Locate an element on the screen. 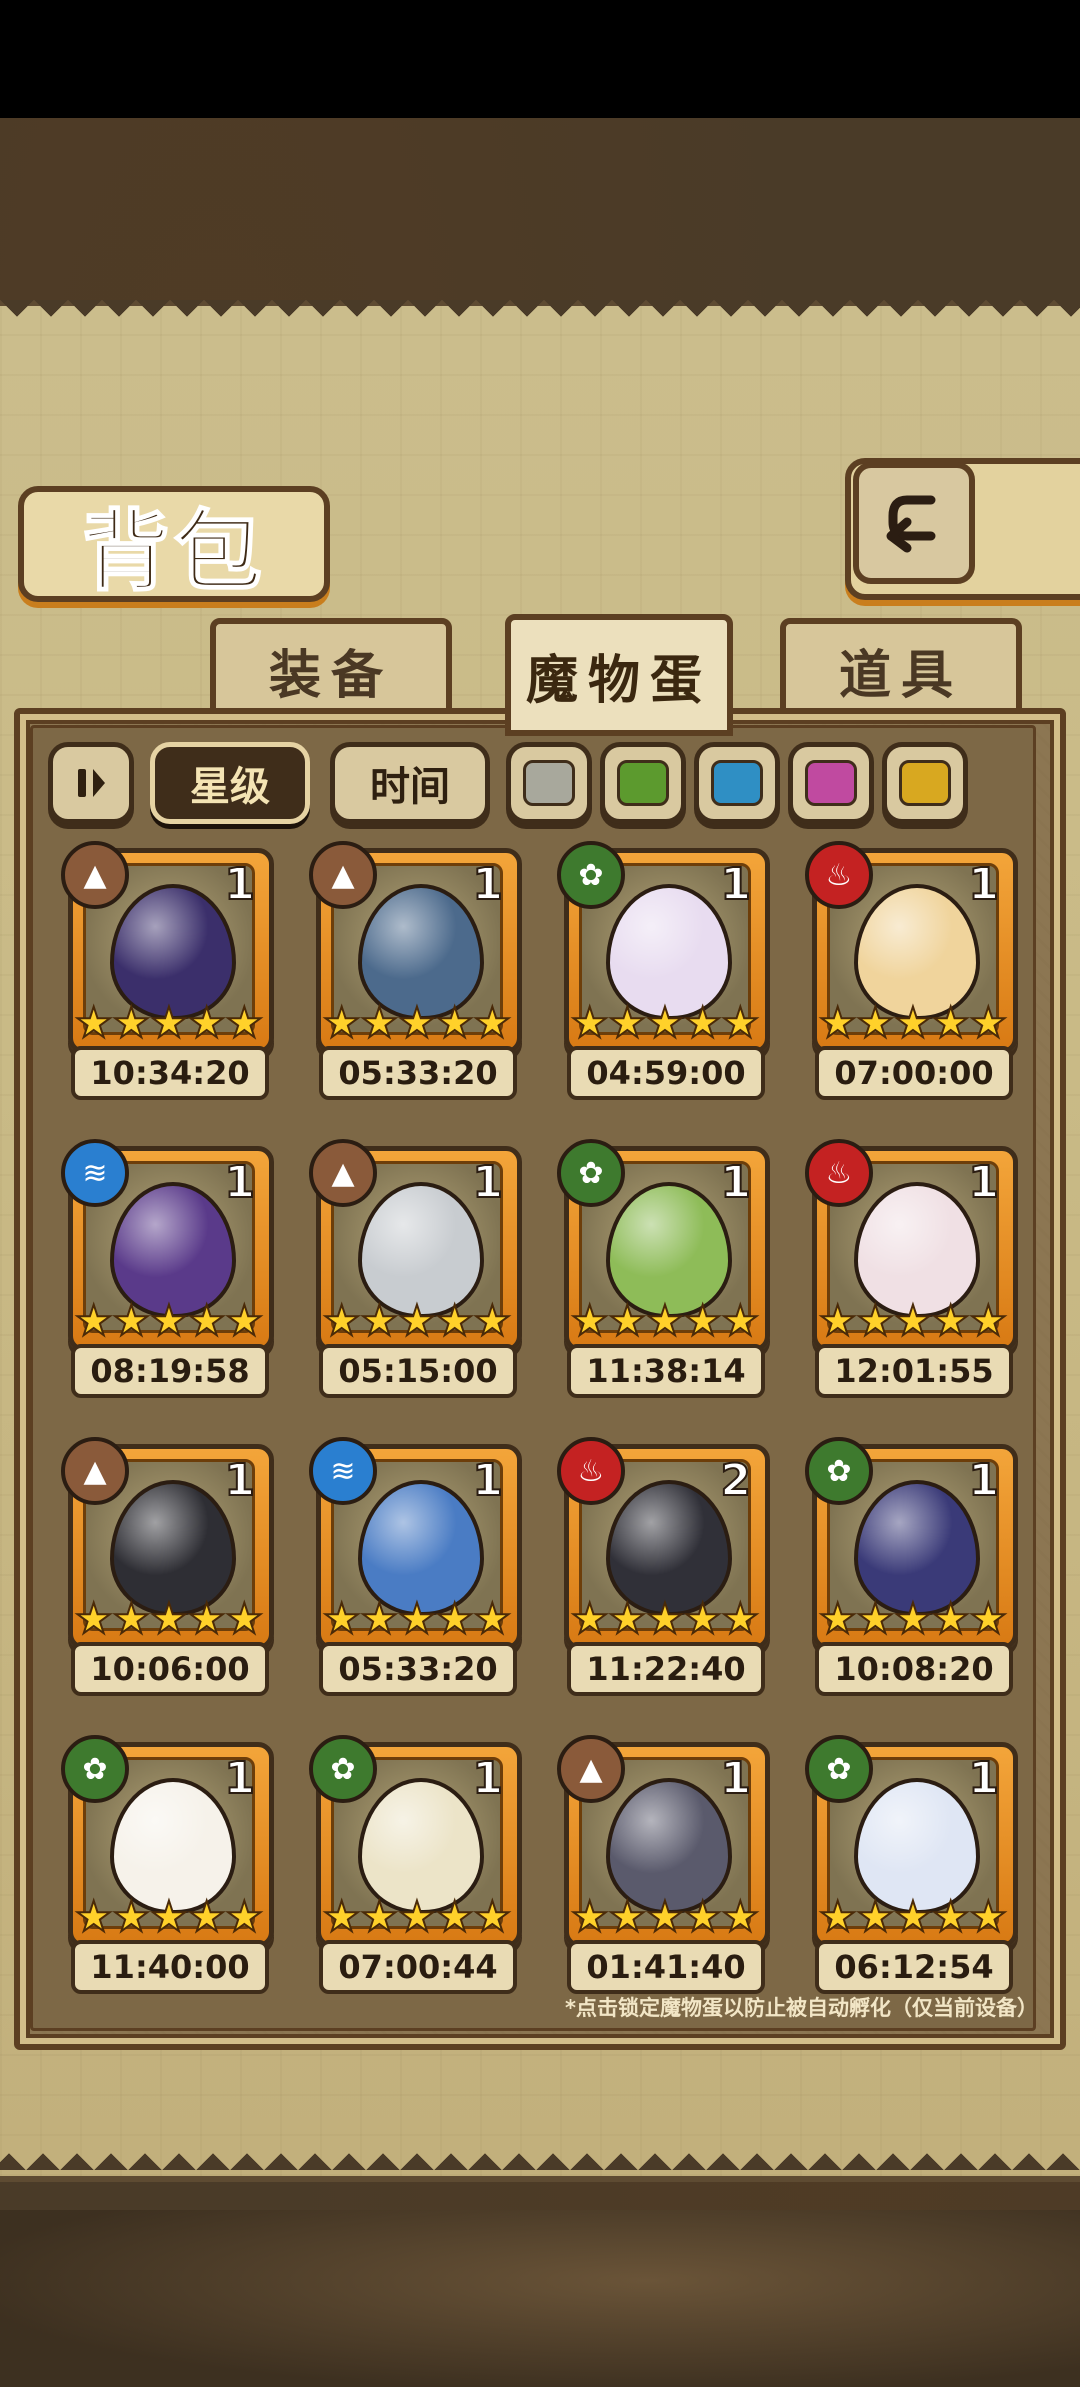 The height and width of the screenshot is (2387, 1080). tab-label: 道具 is located at coordinates (900, 675).